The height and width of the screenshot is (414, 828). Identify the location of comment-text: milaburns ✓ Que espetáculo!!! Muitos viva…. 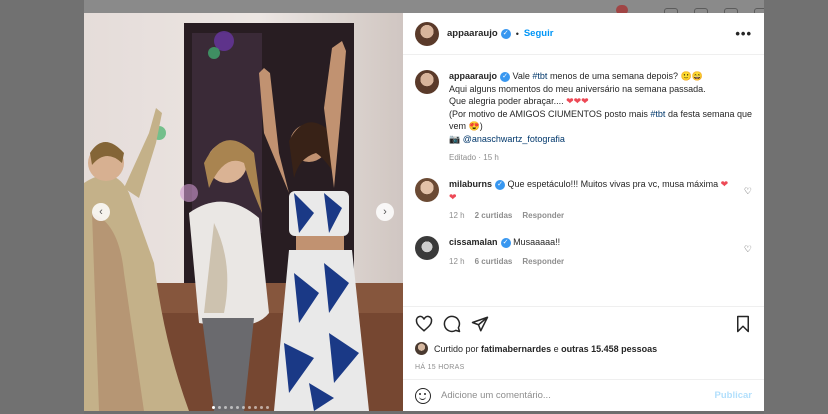
(591, 190).